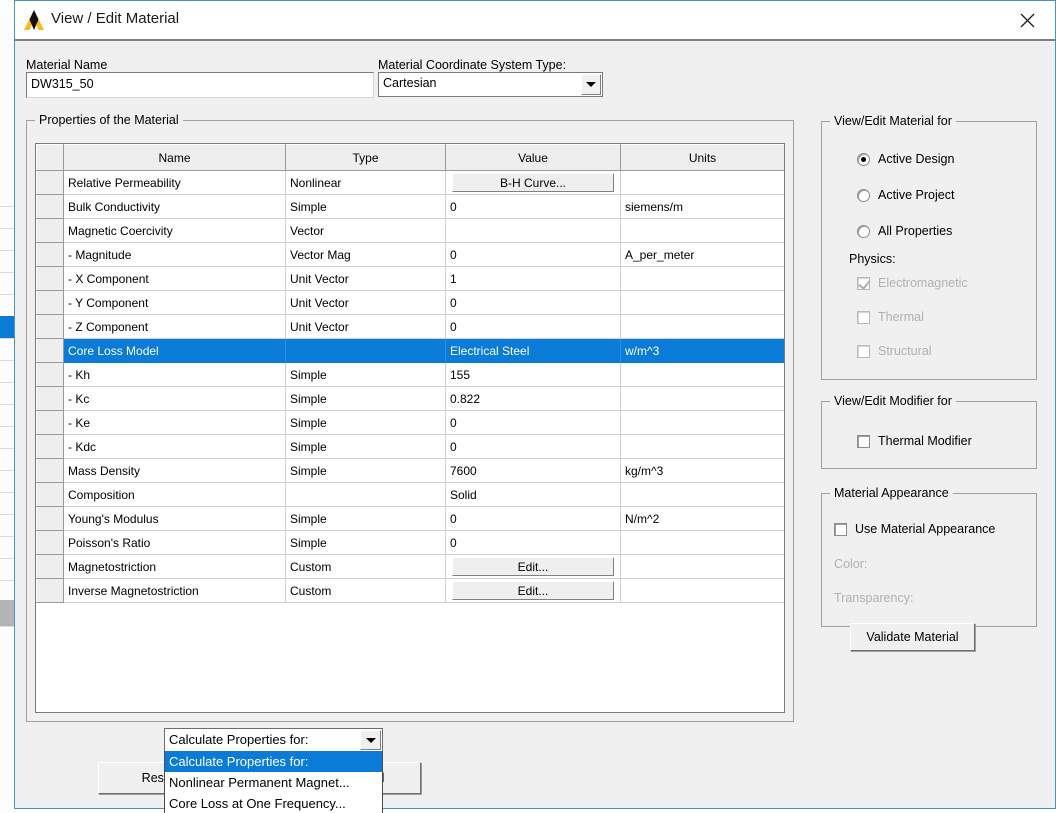  Describe the element at coordinates (365, 230) in the screenshot. I see `cell-type: Vector` at that location.